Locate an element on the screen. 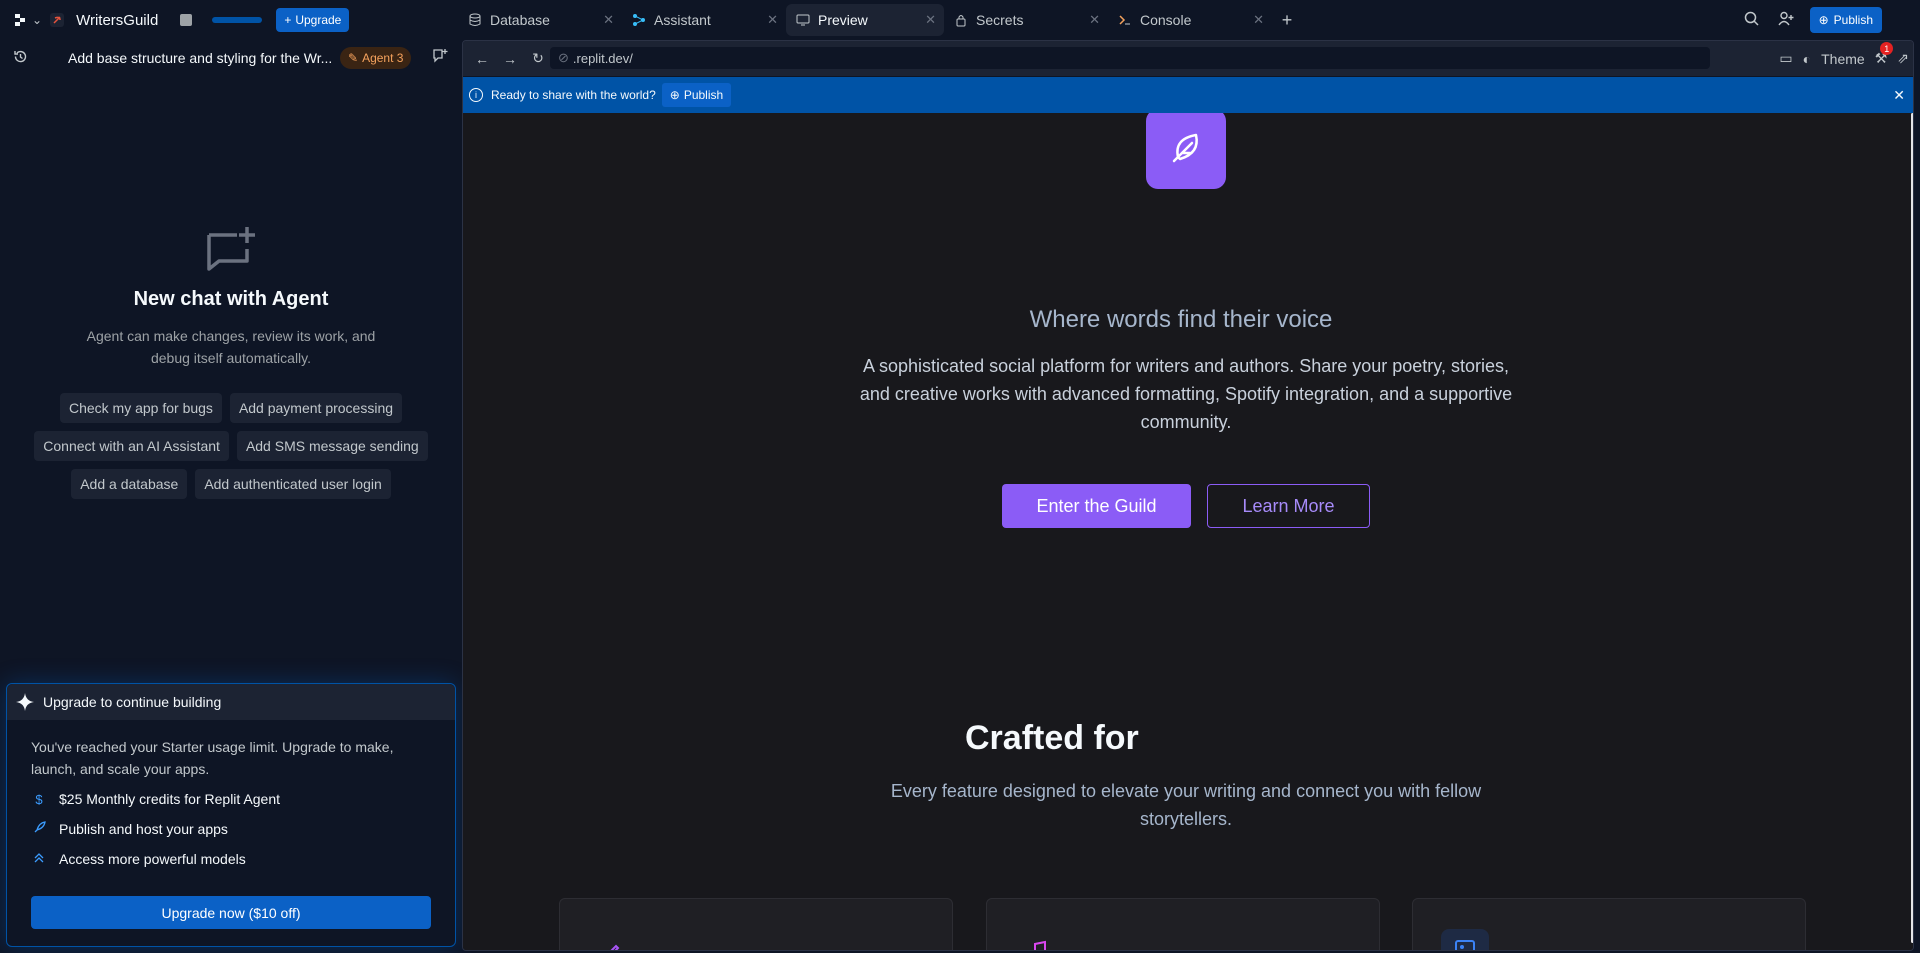  banner-publish-label: Publish is located at coordinates (703, 95).